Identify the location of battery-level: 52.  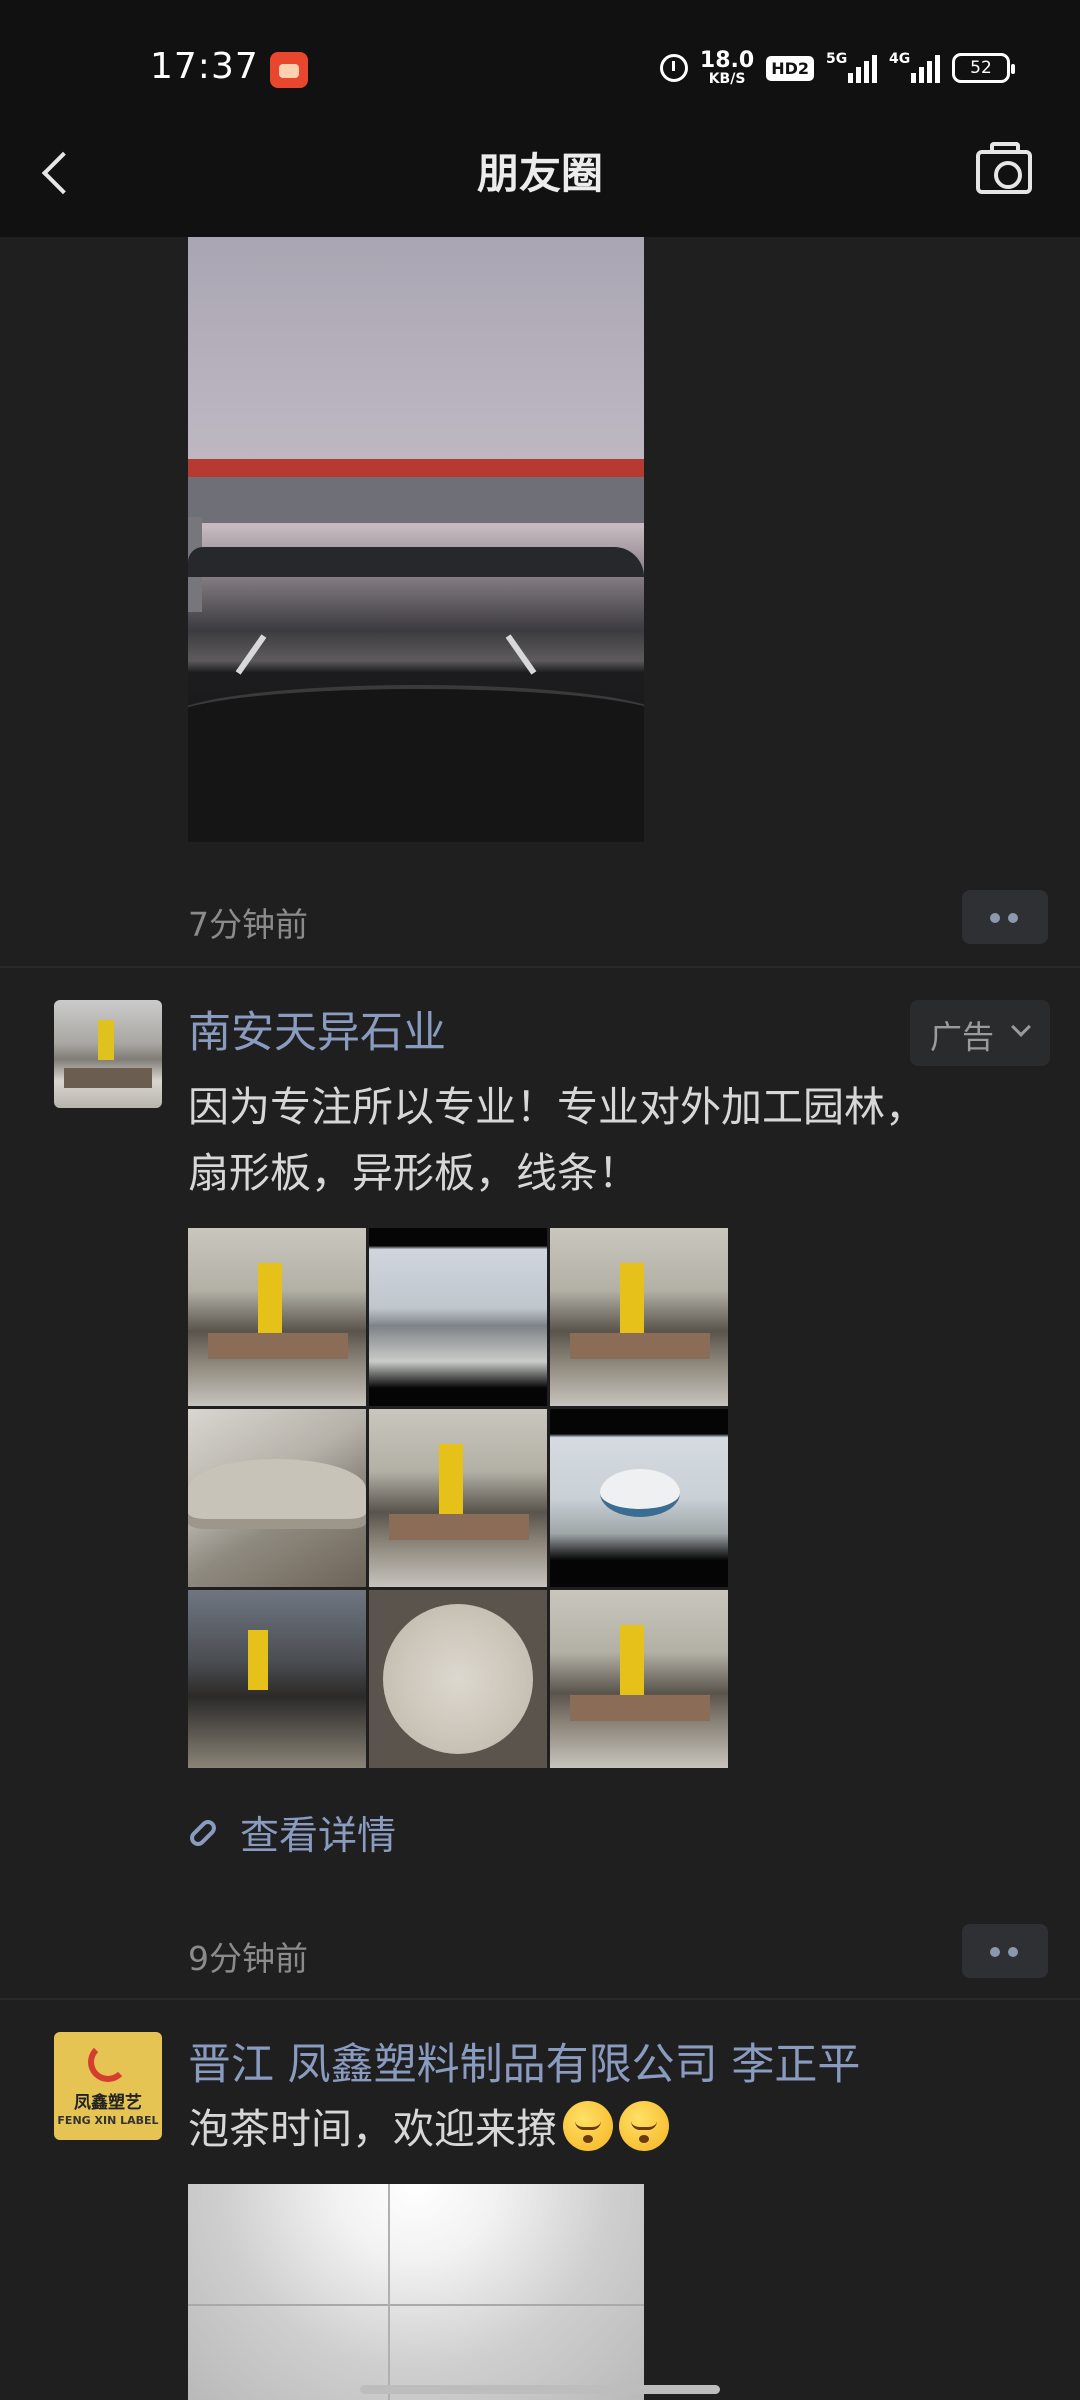
(981, 68).